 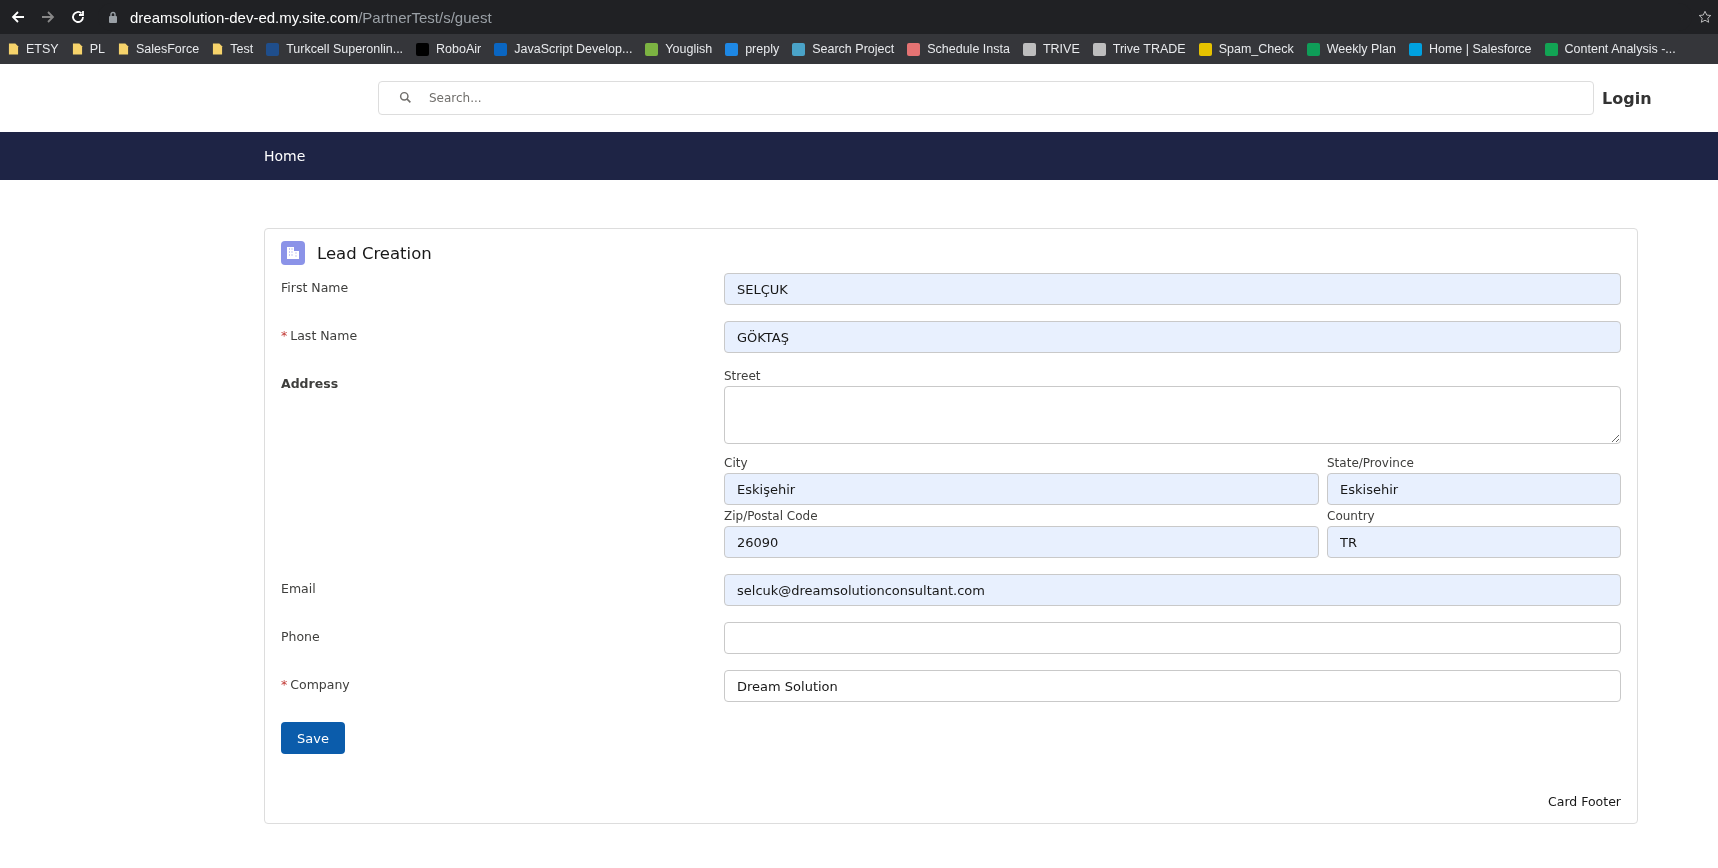 I want to click on bookmark: RoboAir, so click(x=449, y=49).